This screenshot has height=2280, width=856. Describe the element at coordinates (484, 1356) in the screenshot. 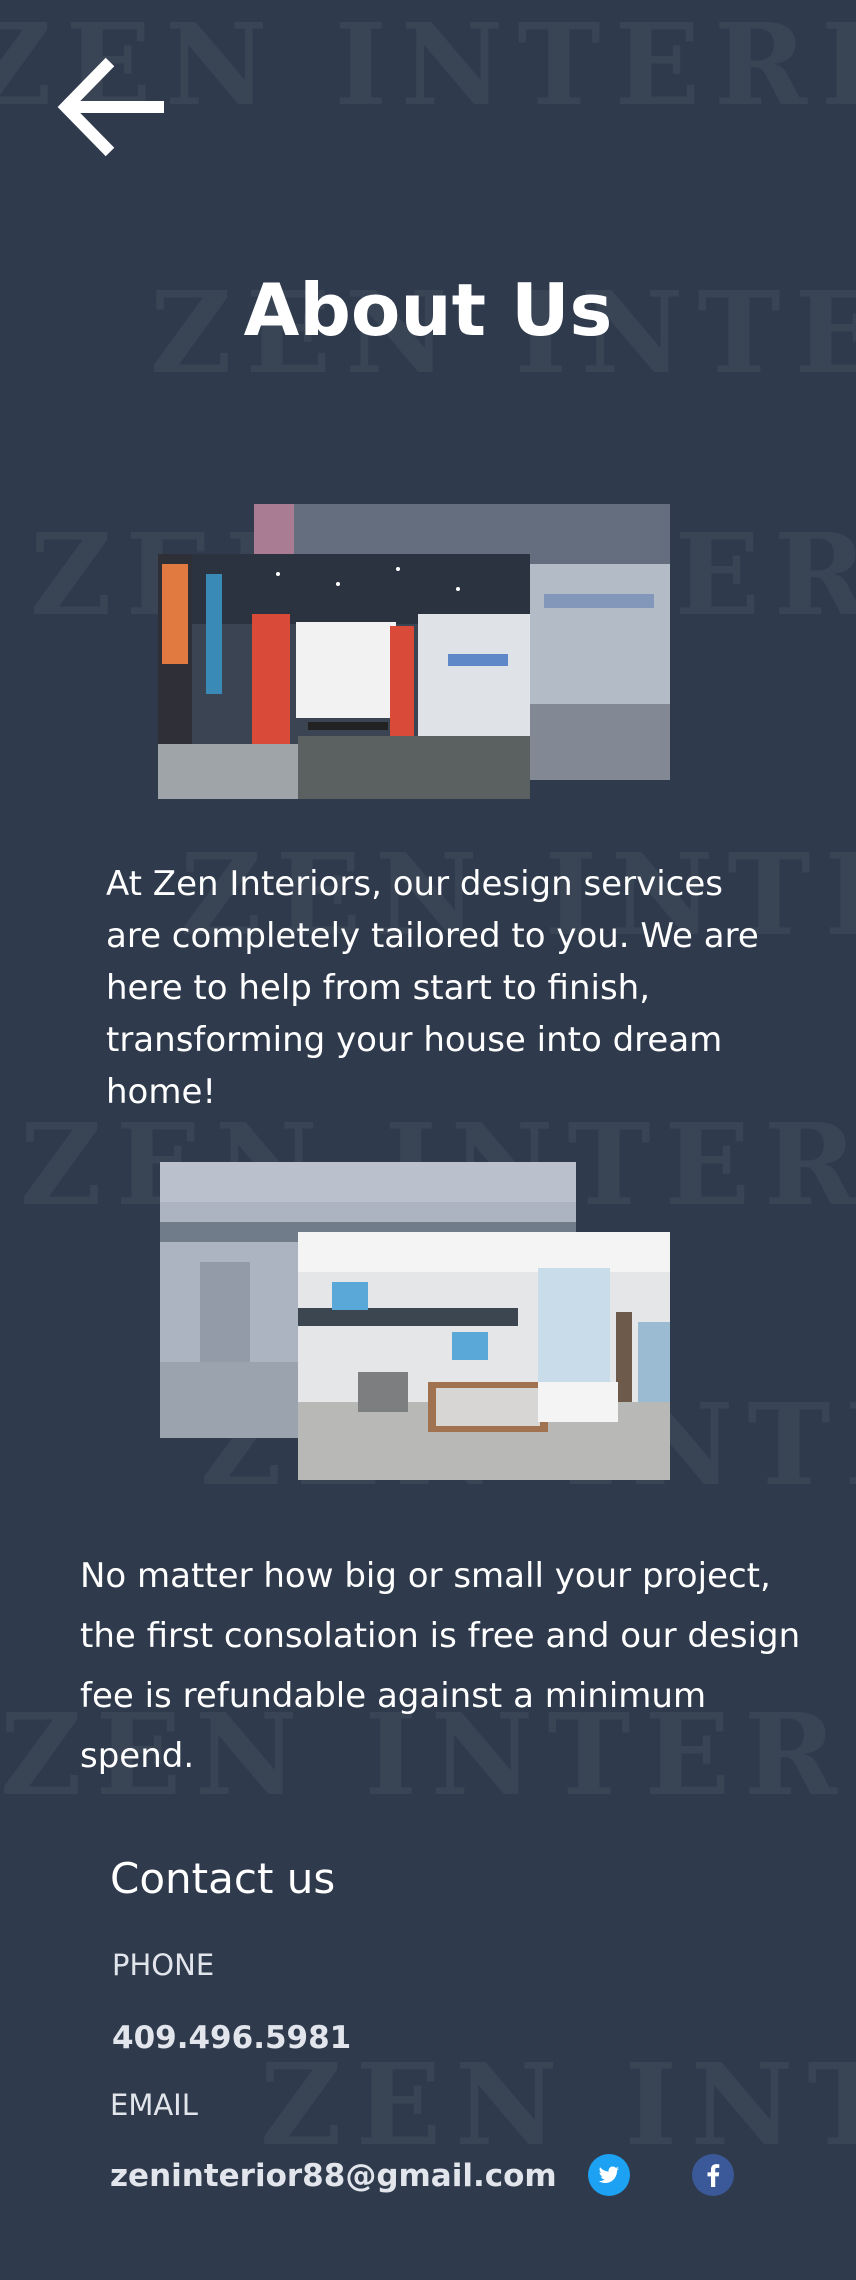

I see `game-room-photo` at that location.